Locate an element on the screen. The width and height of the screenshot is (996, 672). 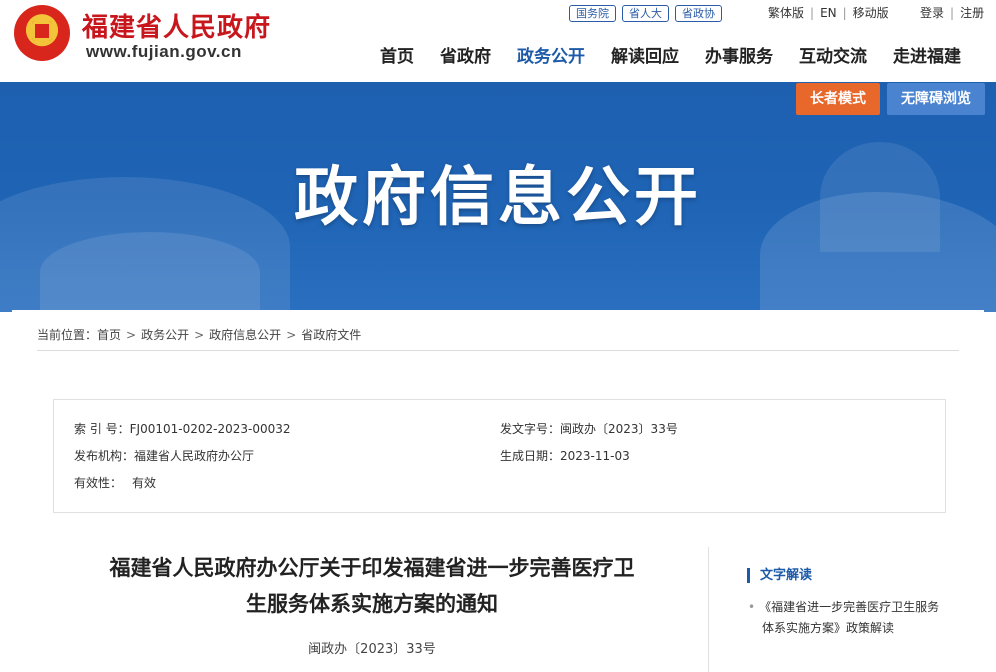
meta-index-value: FJ00101-0202-2023-00032 is located at coordinates (210, 429).